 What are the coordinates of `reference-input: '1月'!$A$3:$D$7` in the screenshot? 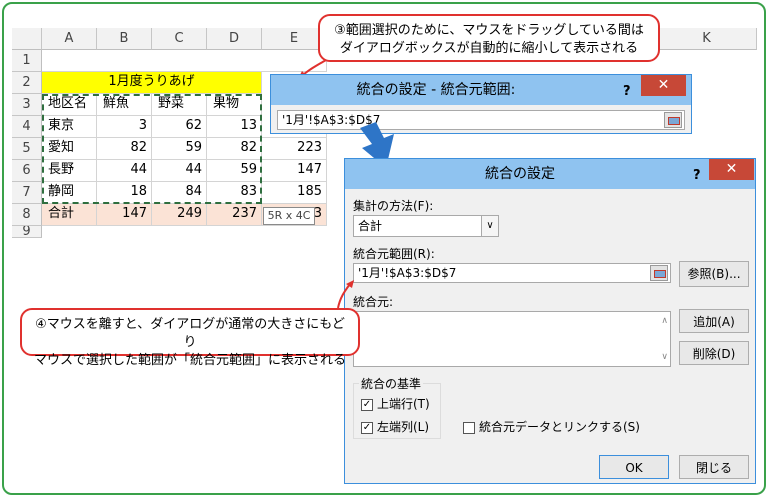 It's located at (512, 273).